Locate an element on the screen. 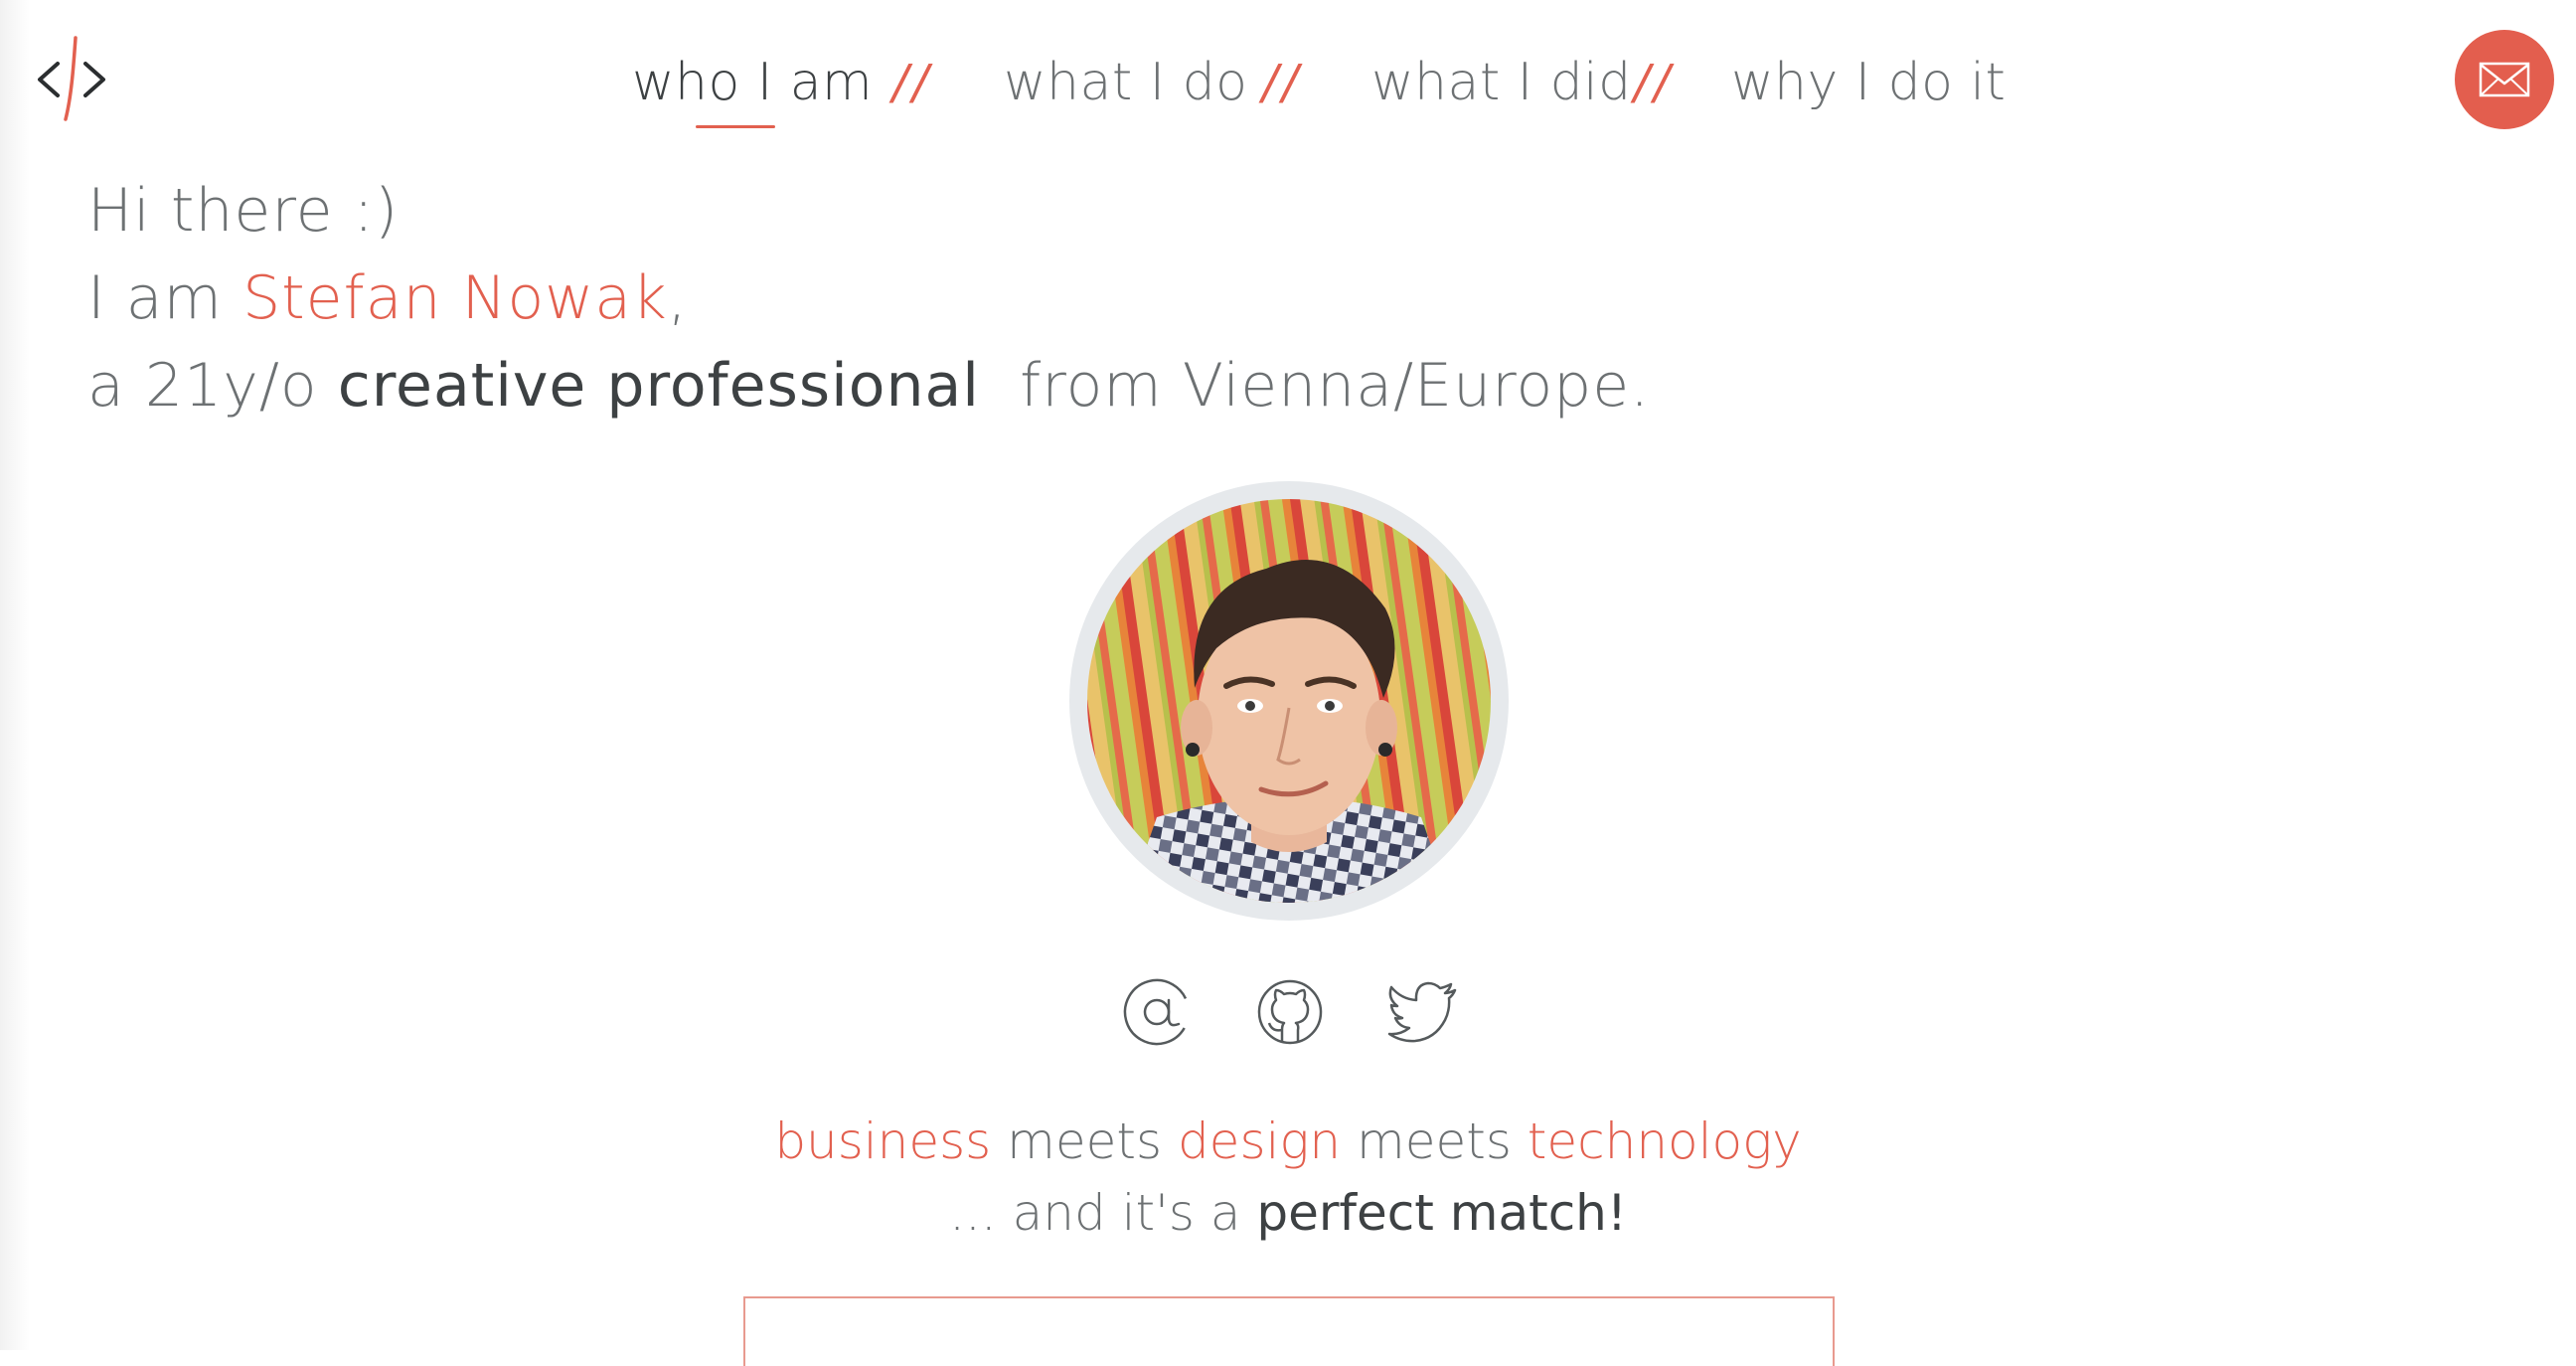 The width and height of the screenshot is (2576, 1366). email-link is located at coordinates (1157, 1012).